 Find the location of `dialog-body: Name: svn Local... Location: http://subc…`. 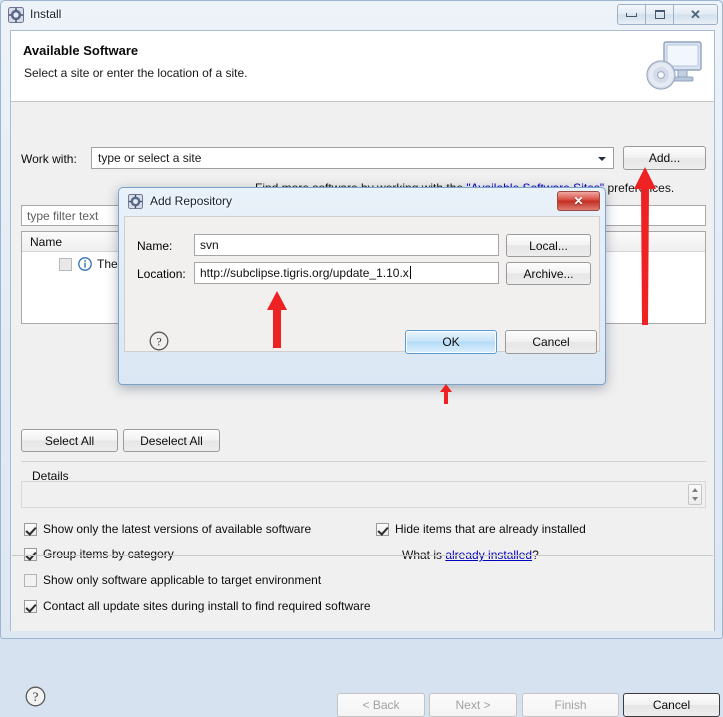

dialog-body: Name: svn Local... Location: http://subc… is located at coordinates (362, 285).